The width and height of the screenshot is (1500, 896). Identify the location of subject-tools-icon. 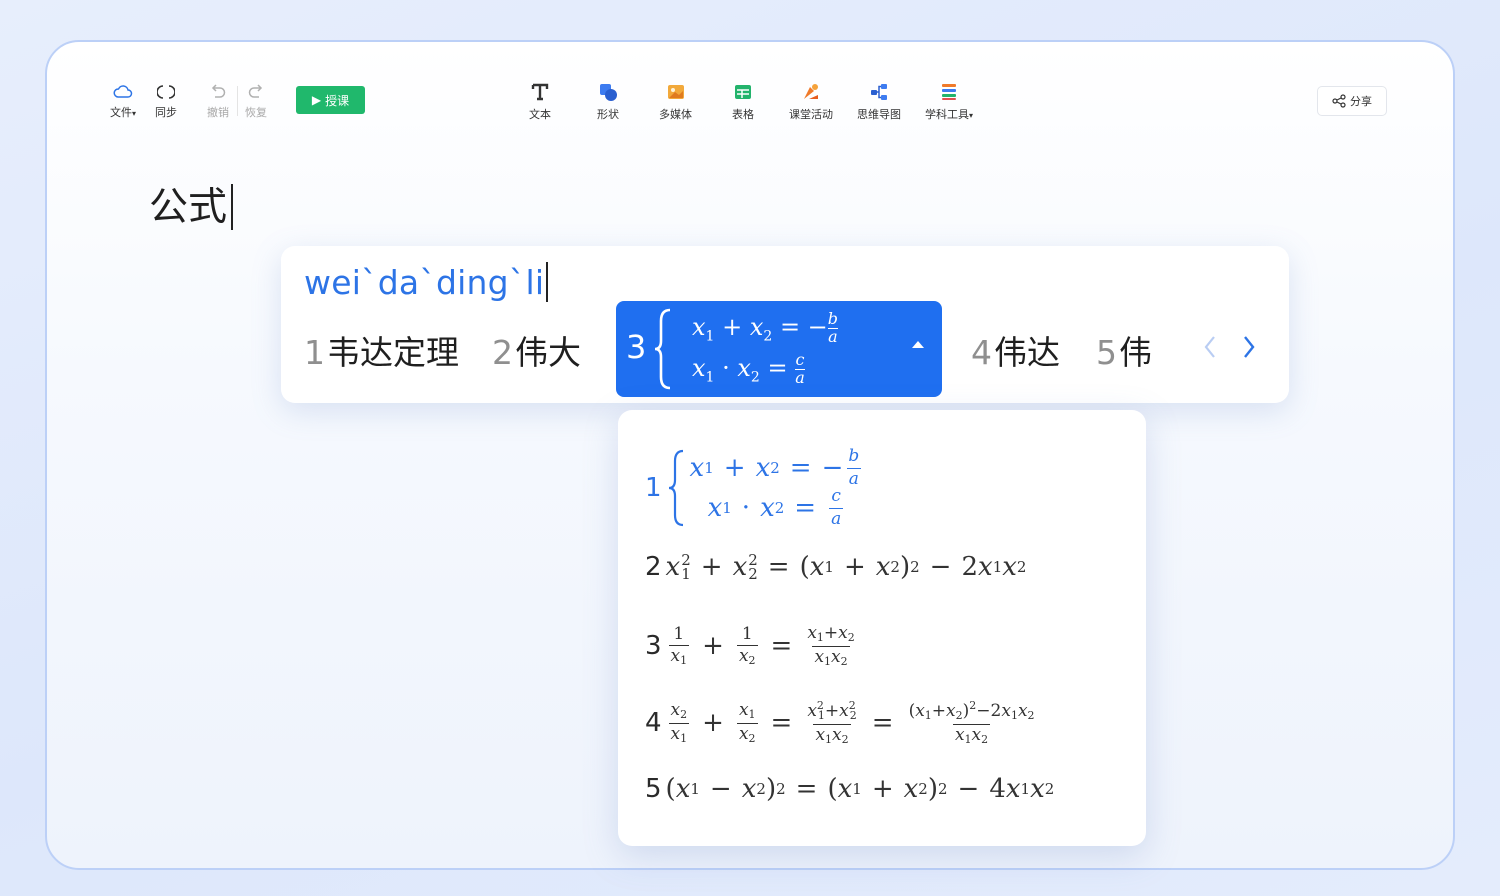
(949, 92).